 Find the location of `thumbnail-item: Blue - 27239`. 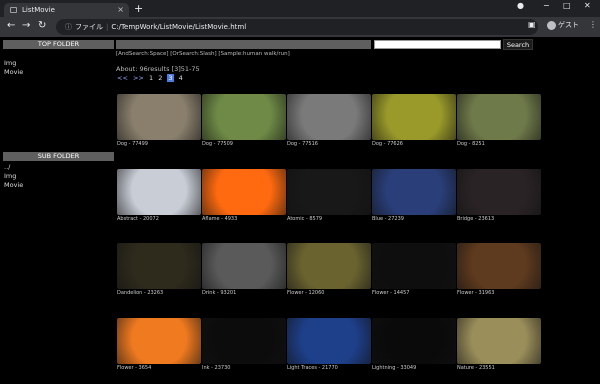

thumbnail-item: Blue - 27239 is located at coordinates (414, 195).